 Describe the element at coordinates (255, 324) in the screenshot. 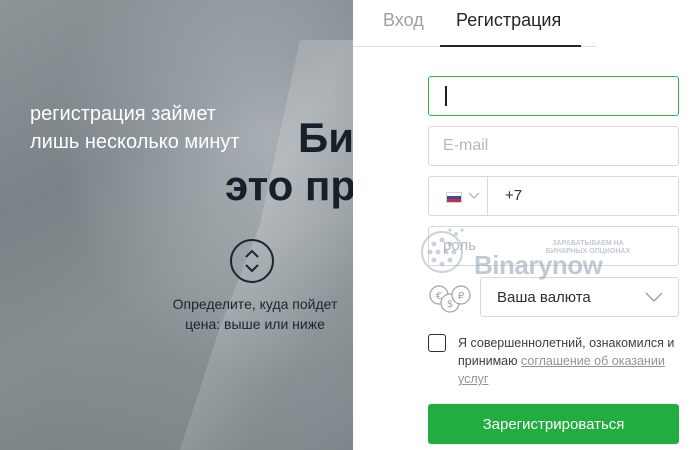

I see `hint-line-2: цена: выше или ниже` at that location.